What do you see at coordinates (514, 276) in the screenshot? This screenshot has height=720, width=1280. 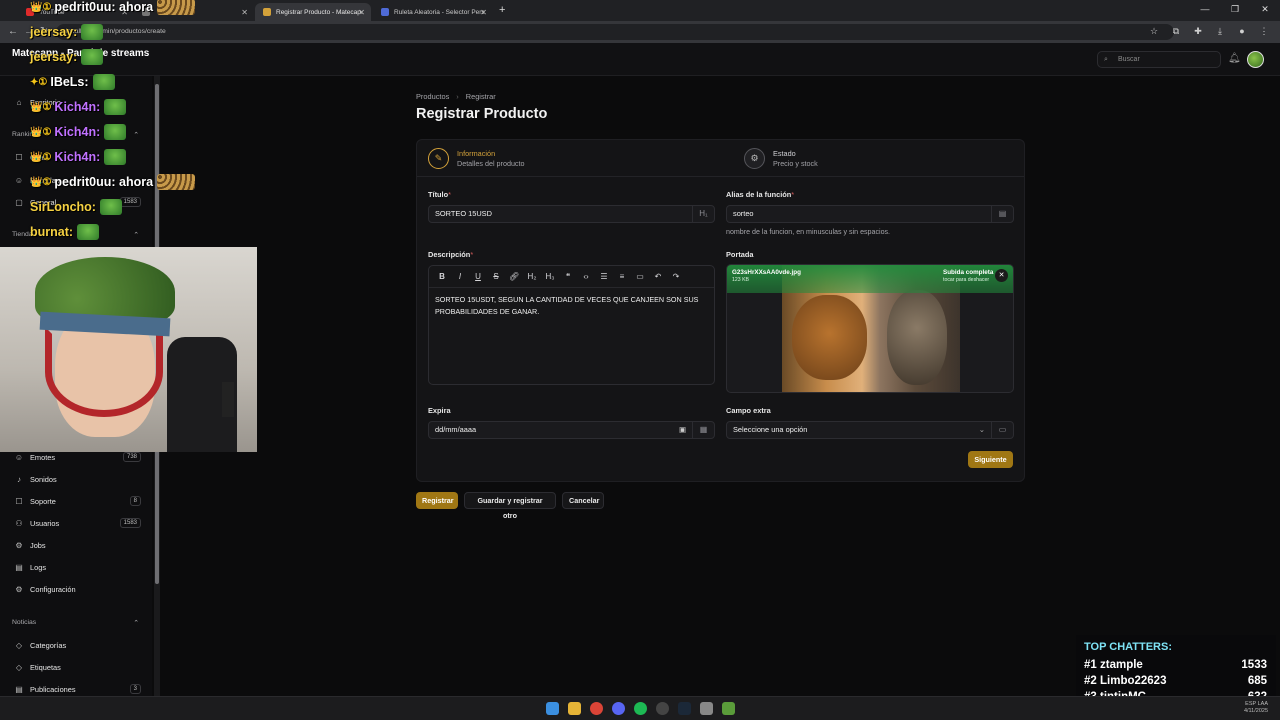 I see `link-icon: 🔗︎` at bounding box center [514, 276].